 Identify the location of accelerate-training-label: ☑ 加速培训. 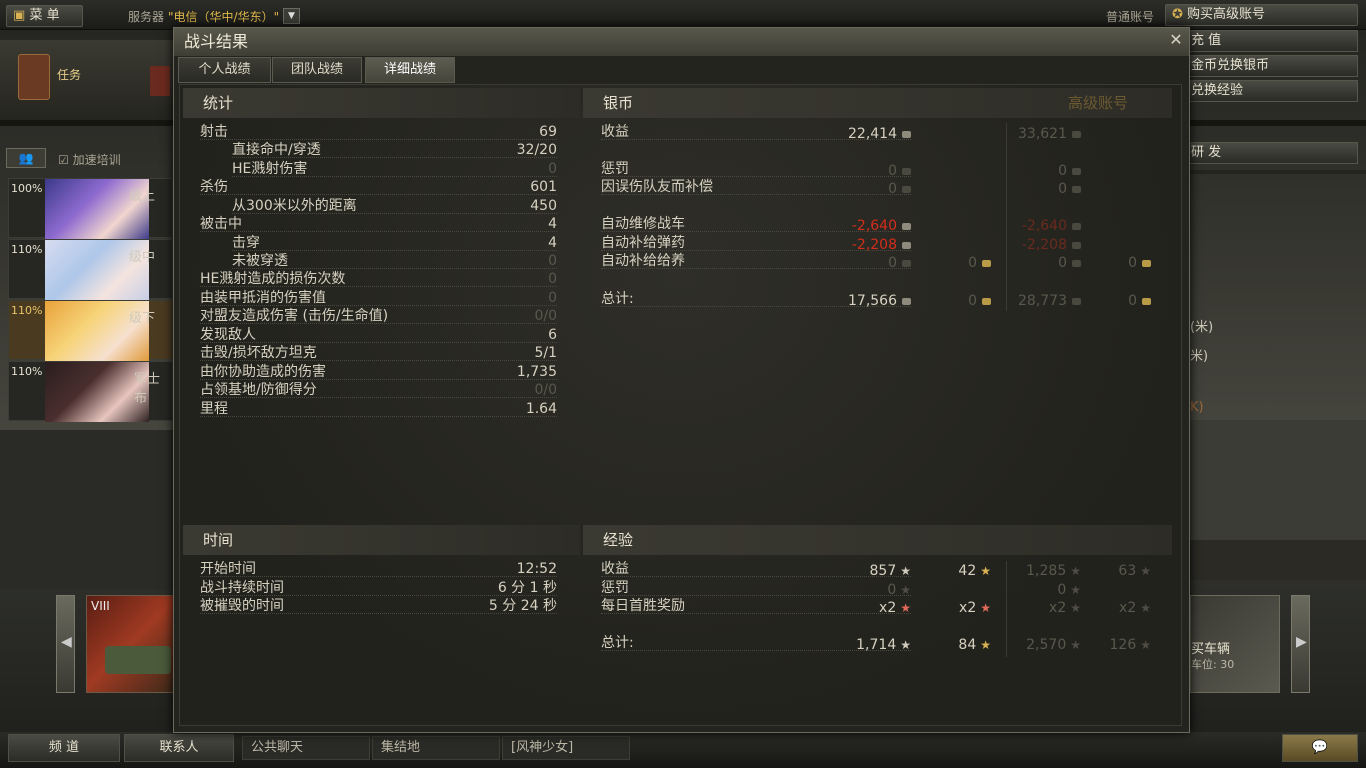
(89, 159).